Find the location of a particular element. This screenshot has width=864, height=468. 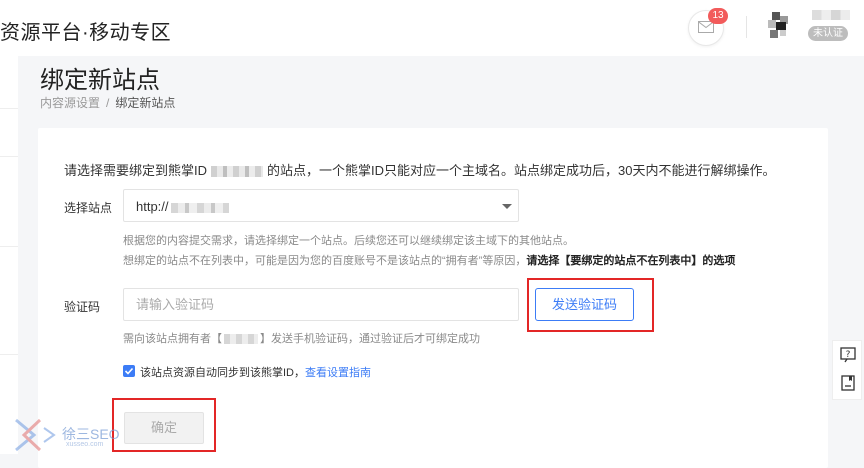

site-select-value: http:// is located at coordinates (182, 206).